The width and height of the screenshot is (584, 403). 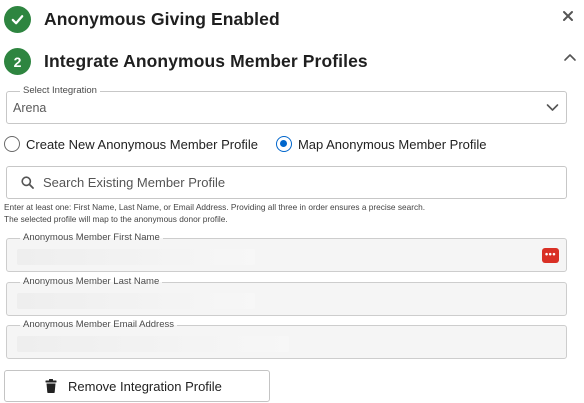 What do you see at coordinates (286, 296) in the screenshot?
I see `member-last-name-field: Anonymous Member Last Name` at bounding box center [286, 296].